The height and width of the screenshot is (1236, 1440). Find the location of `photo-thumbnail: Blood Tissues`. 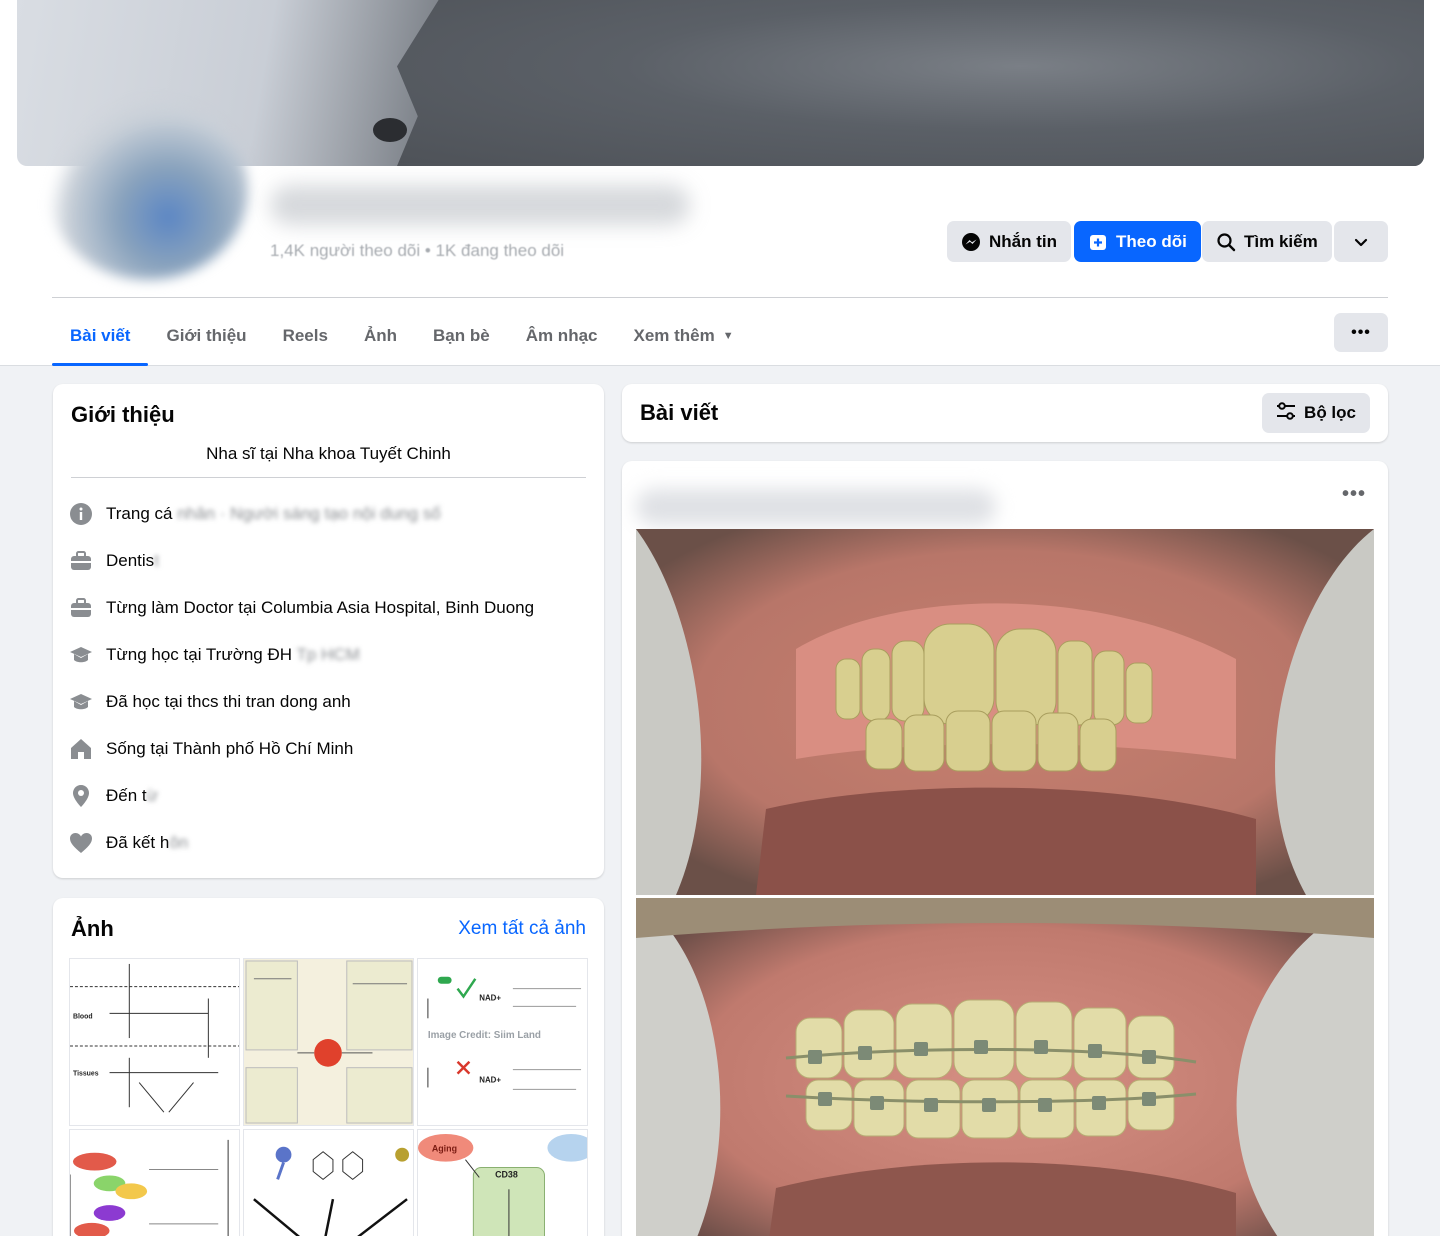

photo-thumbnail: Blood Tissues is located at coordinates (154, 1042).